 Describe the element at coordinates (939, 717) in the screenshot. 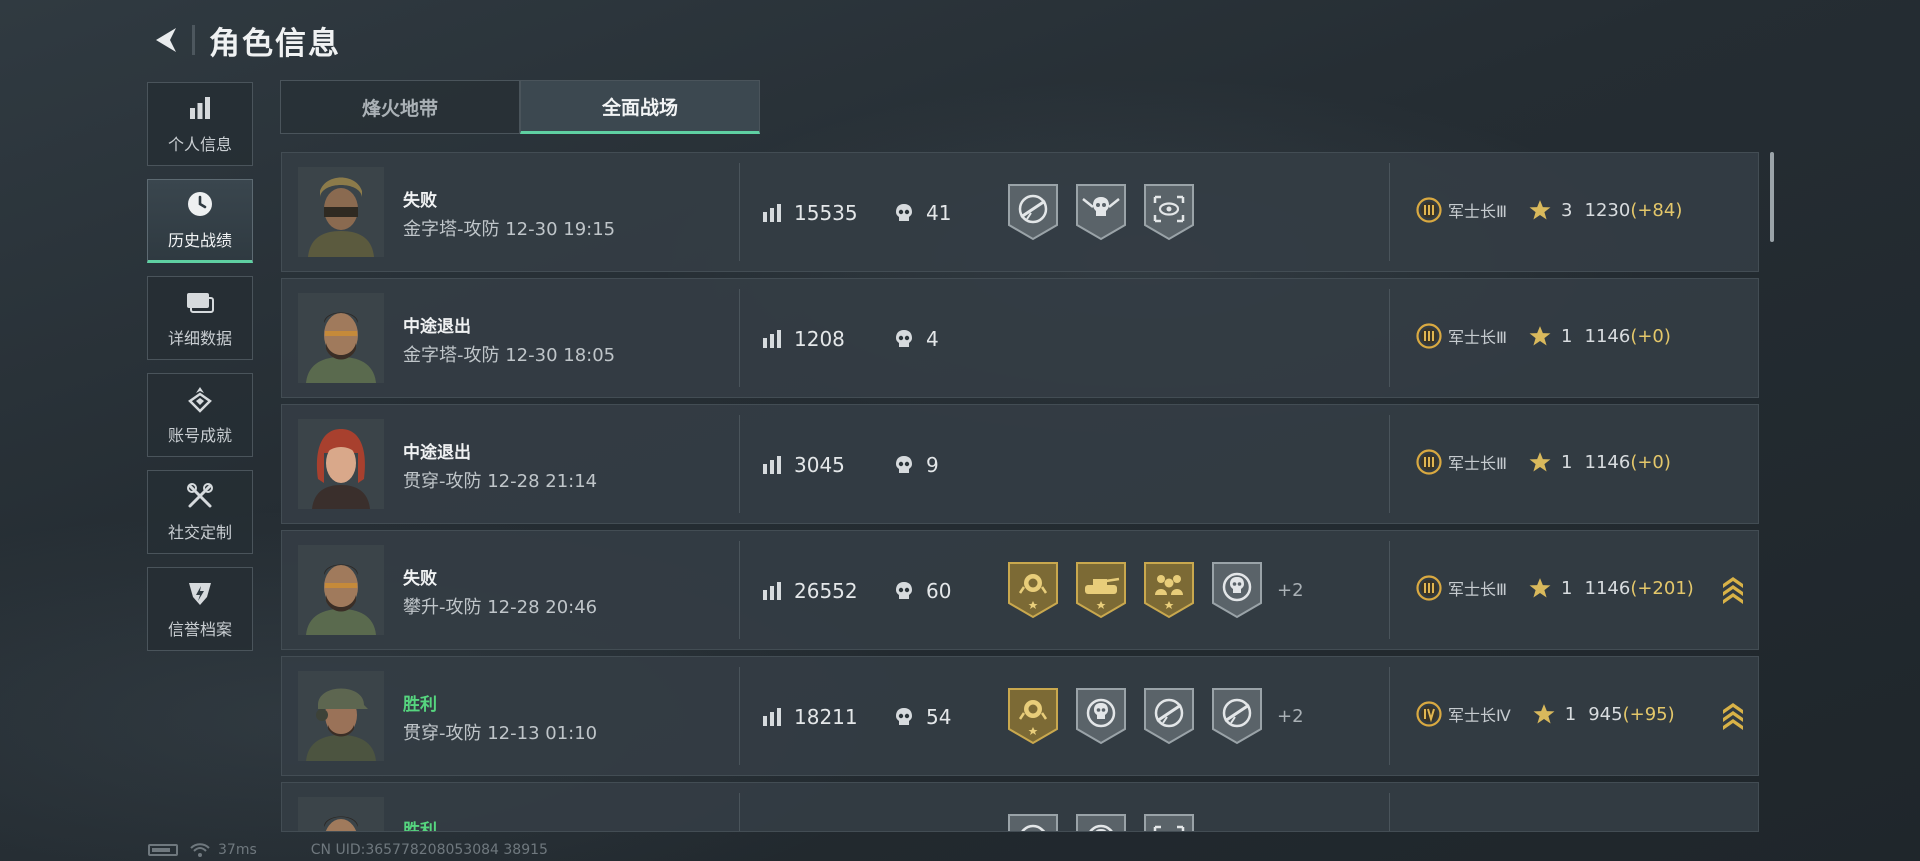

I see `kills-value: 54` at that location.